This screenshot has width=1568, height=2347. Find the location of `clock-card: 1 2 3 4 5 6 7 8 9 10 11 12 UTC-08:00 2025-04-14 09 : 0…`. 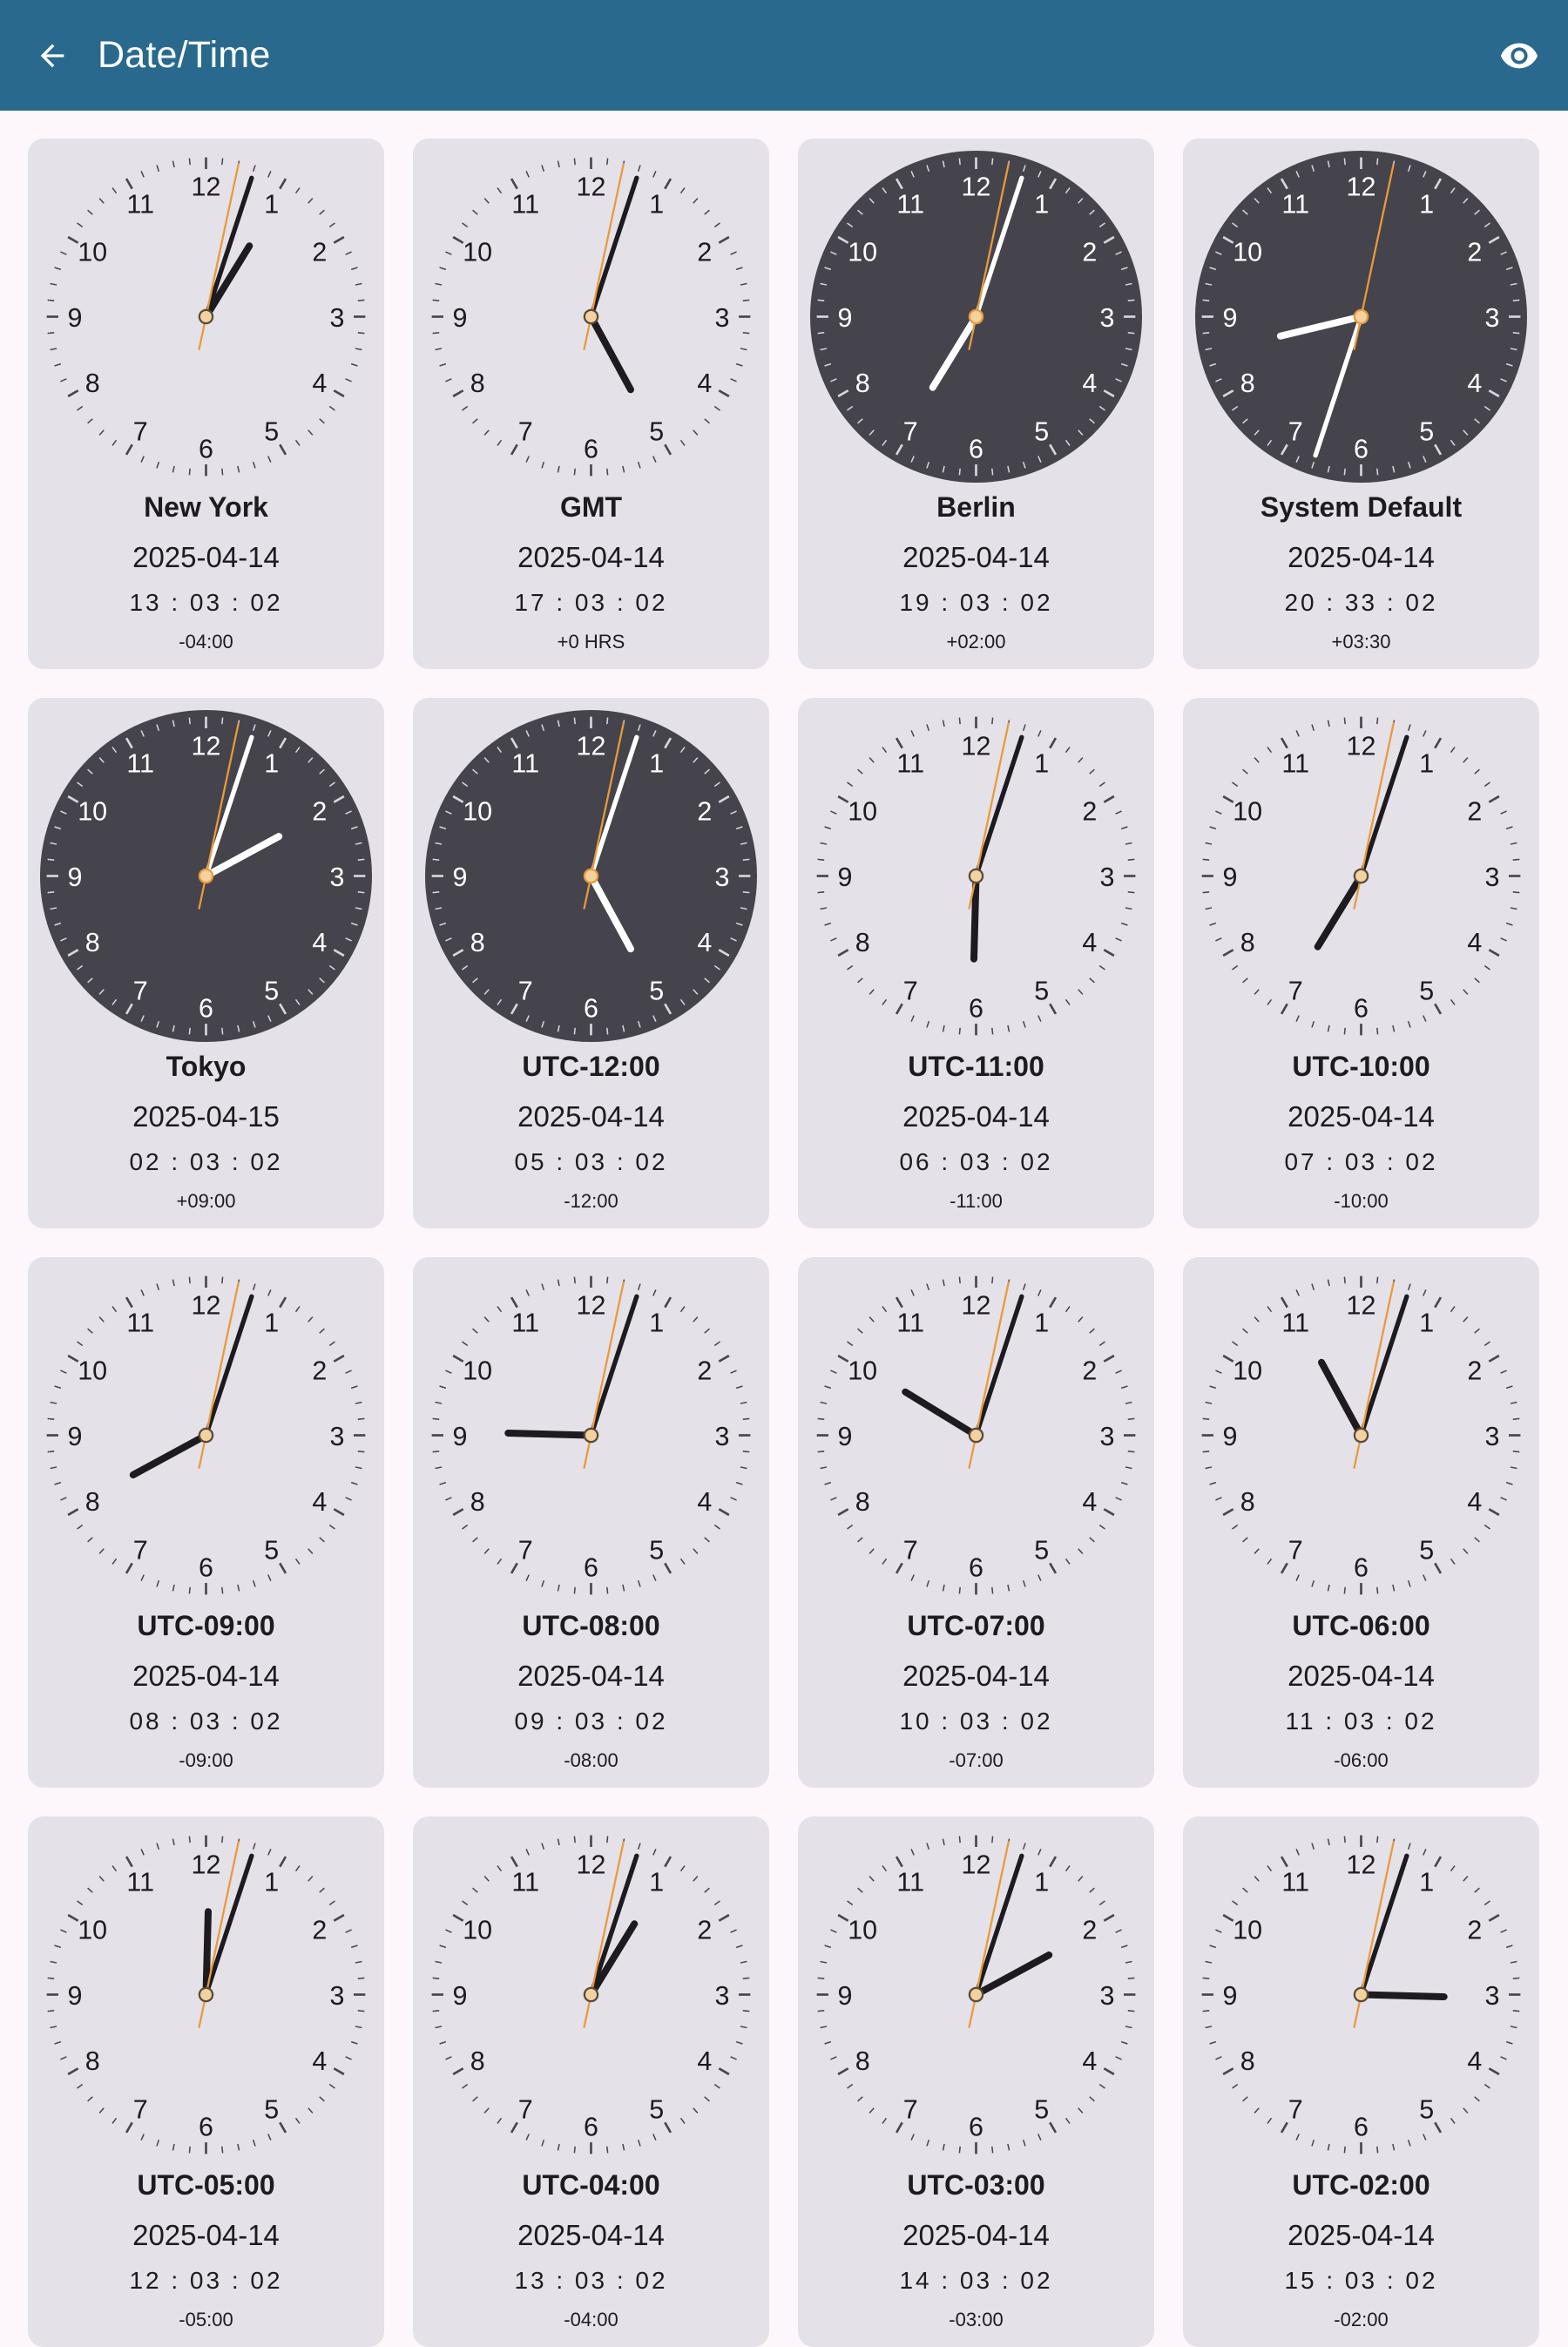

clock-card: 1 2 3 4 5 6 7 8 9 10 11 12 UTC-08:00 2025-04-14 09 : 0… is located at coordinates (591, 1523).